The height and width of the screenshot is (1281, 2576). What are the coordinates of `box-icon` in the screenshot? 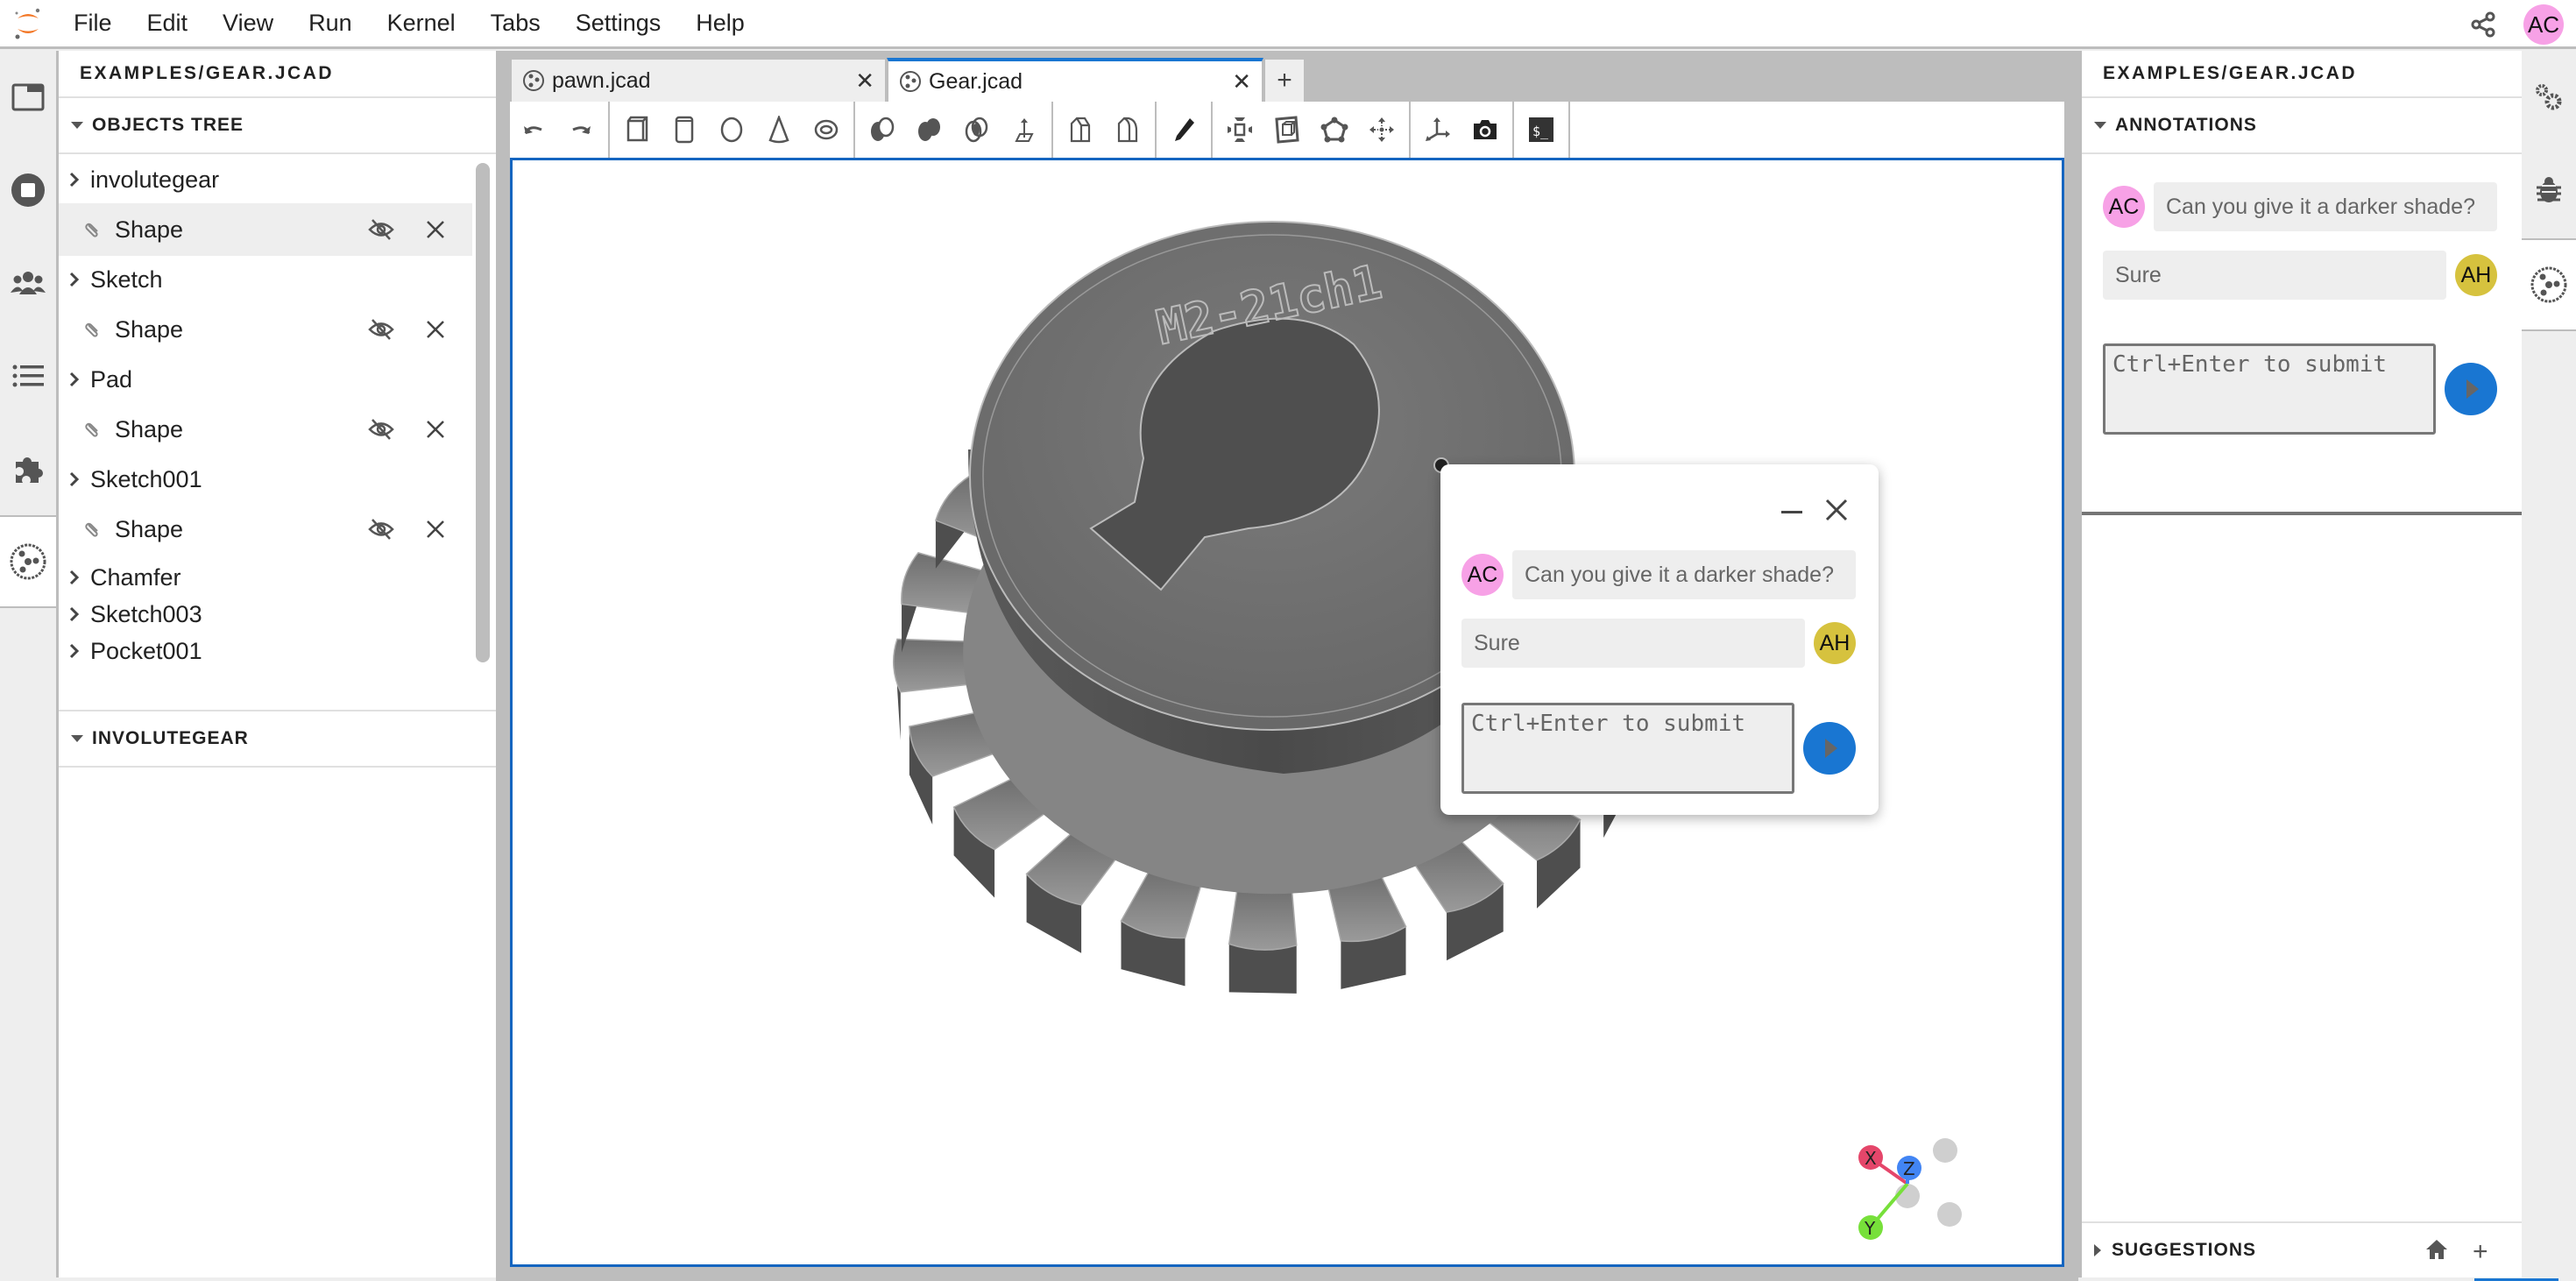 It's located at (637, 130).